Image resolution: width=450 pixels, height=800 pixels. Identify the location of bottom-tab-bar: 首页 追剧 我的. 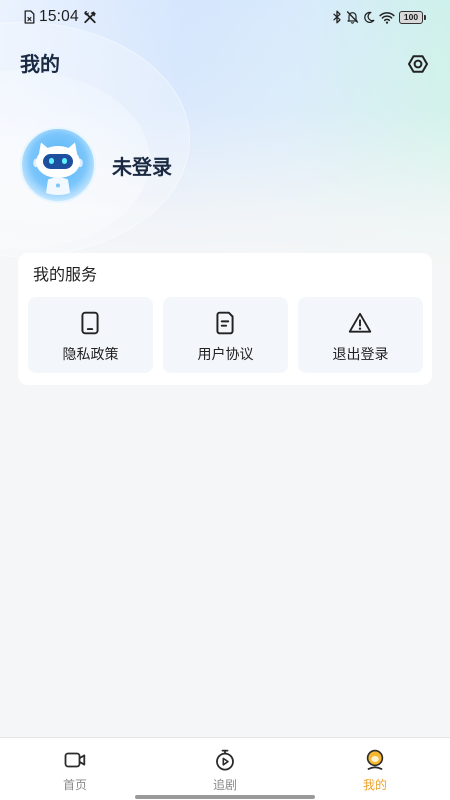
(225, 768).